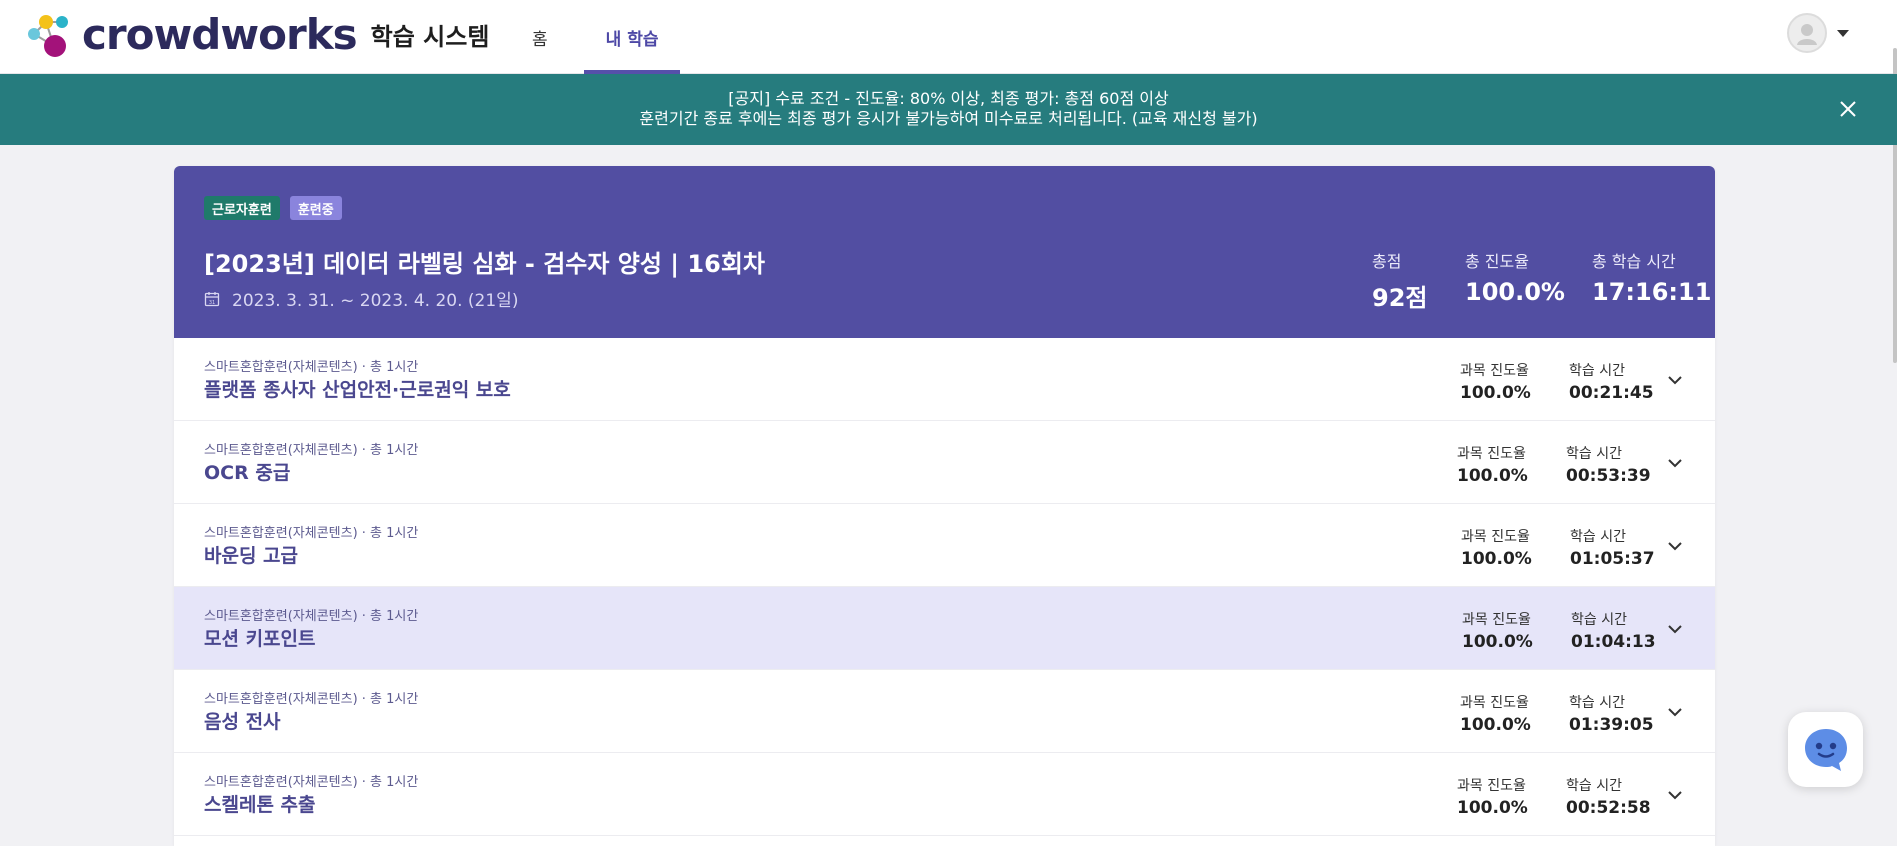 The height and width of the screenshot is (846, 1897). Describe the element at coordinates (1613, 630) in the screenshot. I see `subject-time: 학습 시간 01:04:13` at that location.